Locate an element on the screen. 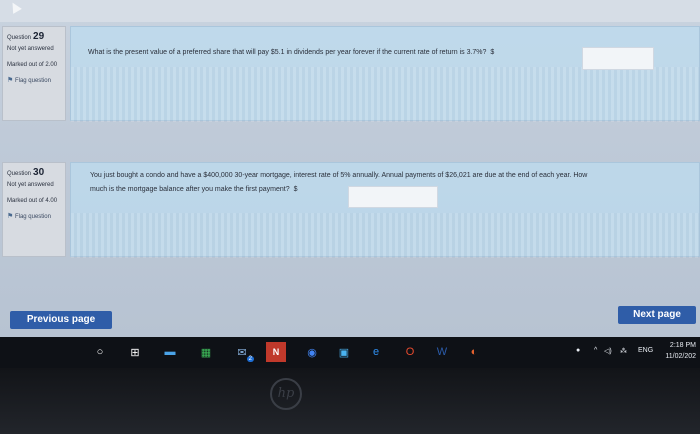 Image resolution: width=700 pixels, height=434 pixels. top-strip is located at coordinates (350, 11).